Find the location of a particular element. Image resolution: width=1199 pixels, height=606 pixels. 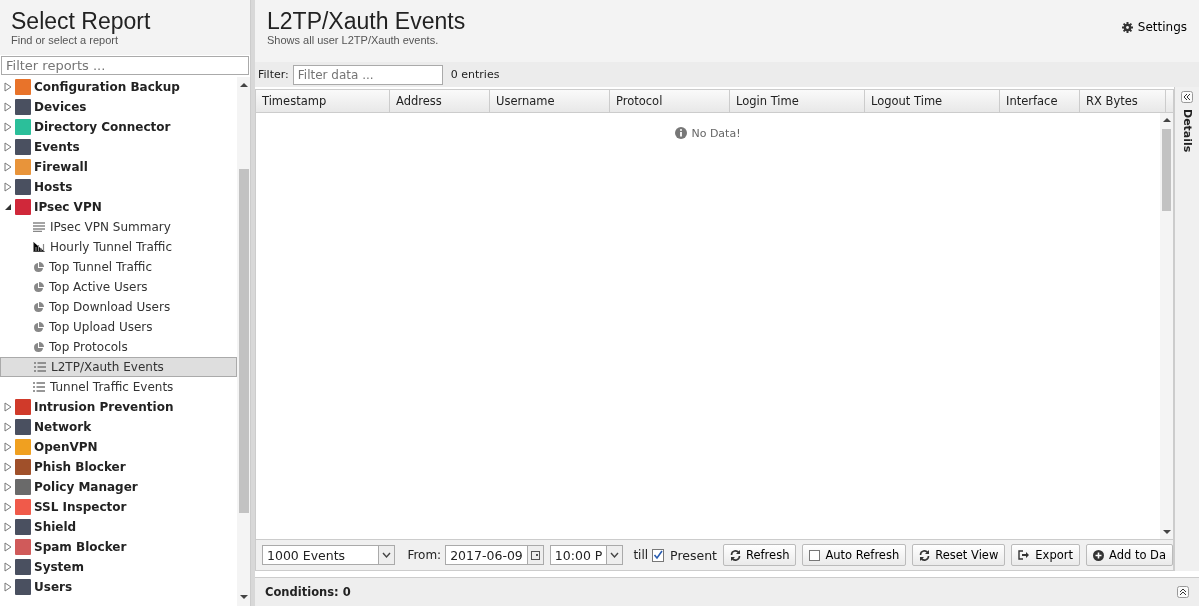

column-header: Login Time is located at coordinates (797, 101).